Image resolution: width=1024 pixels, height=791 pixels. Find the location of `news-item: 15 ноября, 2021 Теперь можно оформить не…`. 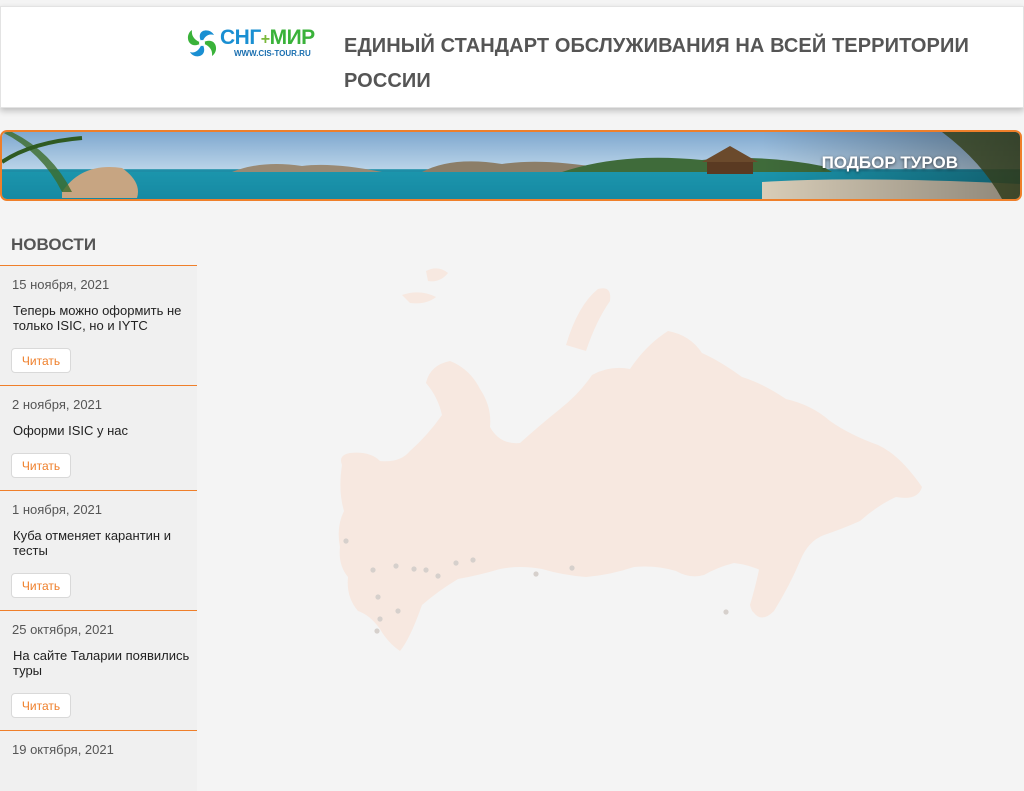

news-item: 15 ноября, 2021 Теперь можно оформить не… is located at coordinates (98, 326).